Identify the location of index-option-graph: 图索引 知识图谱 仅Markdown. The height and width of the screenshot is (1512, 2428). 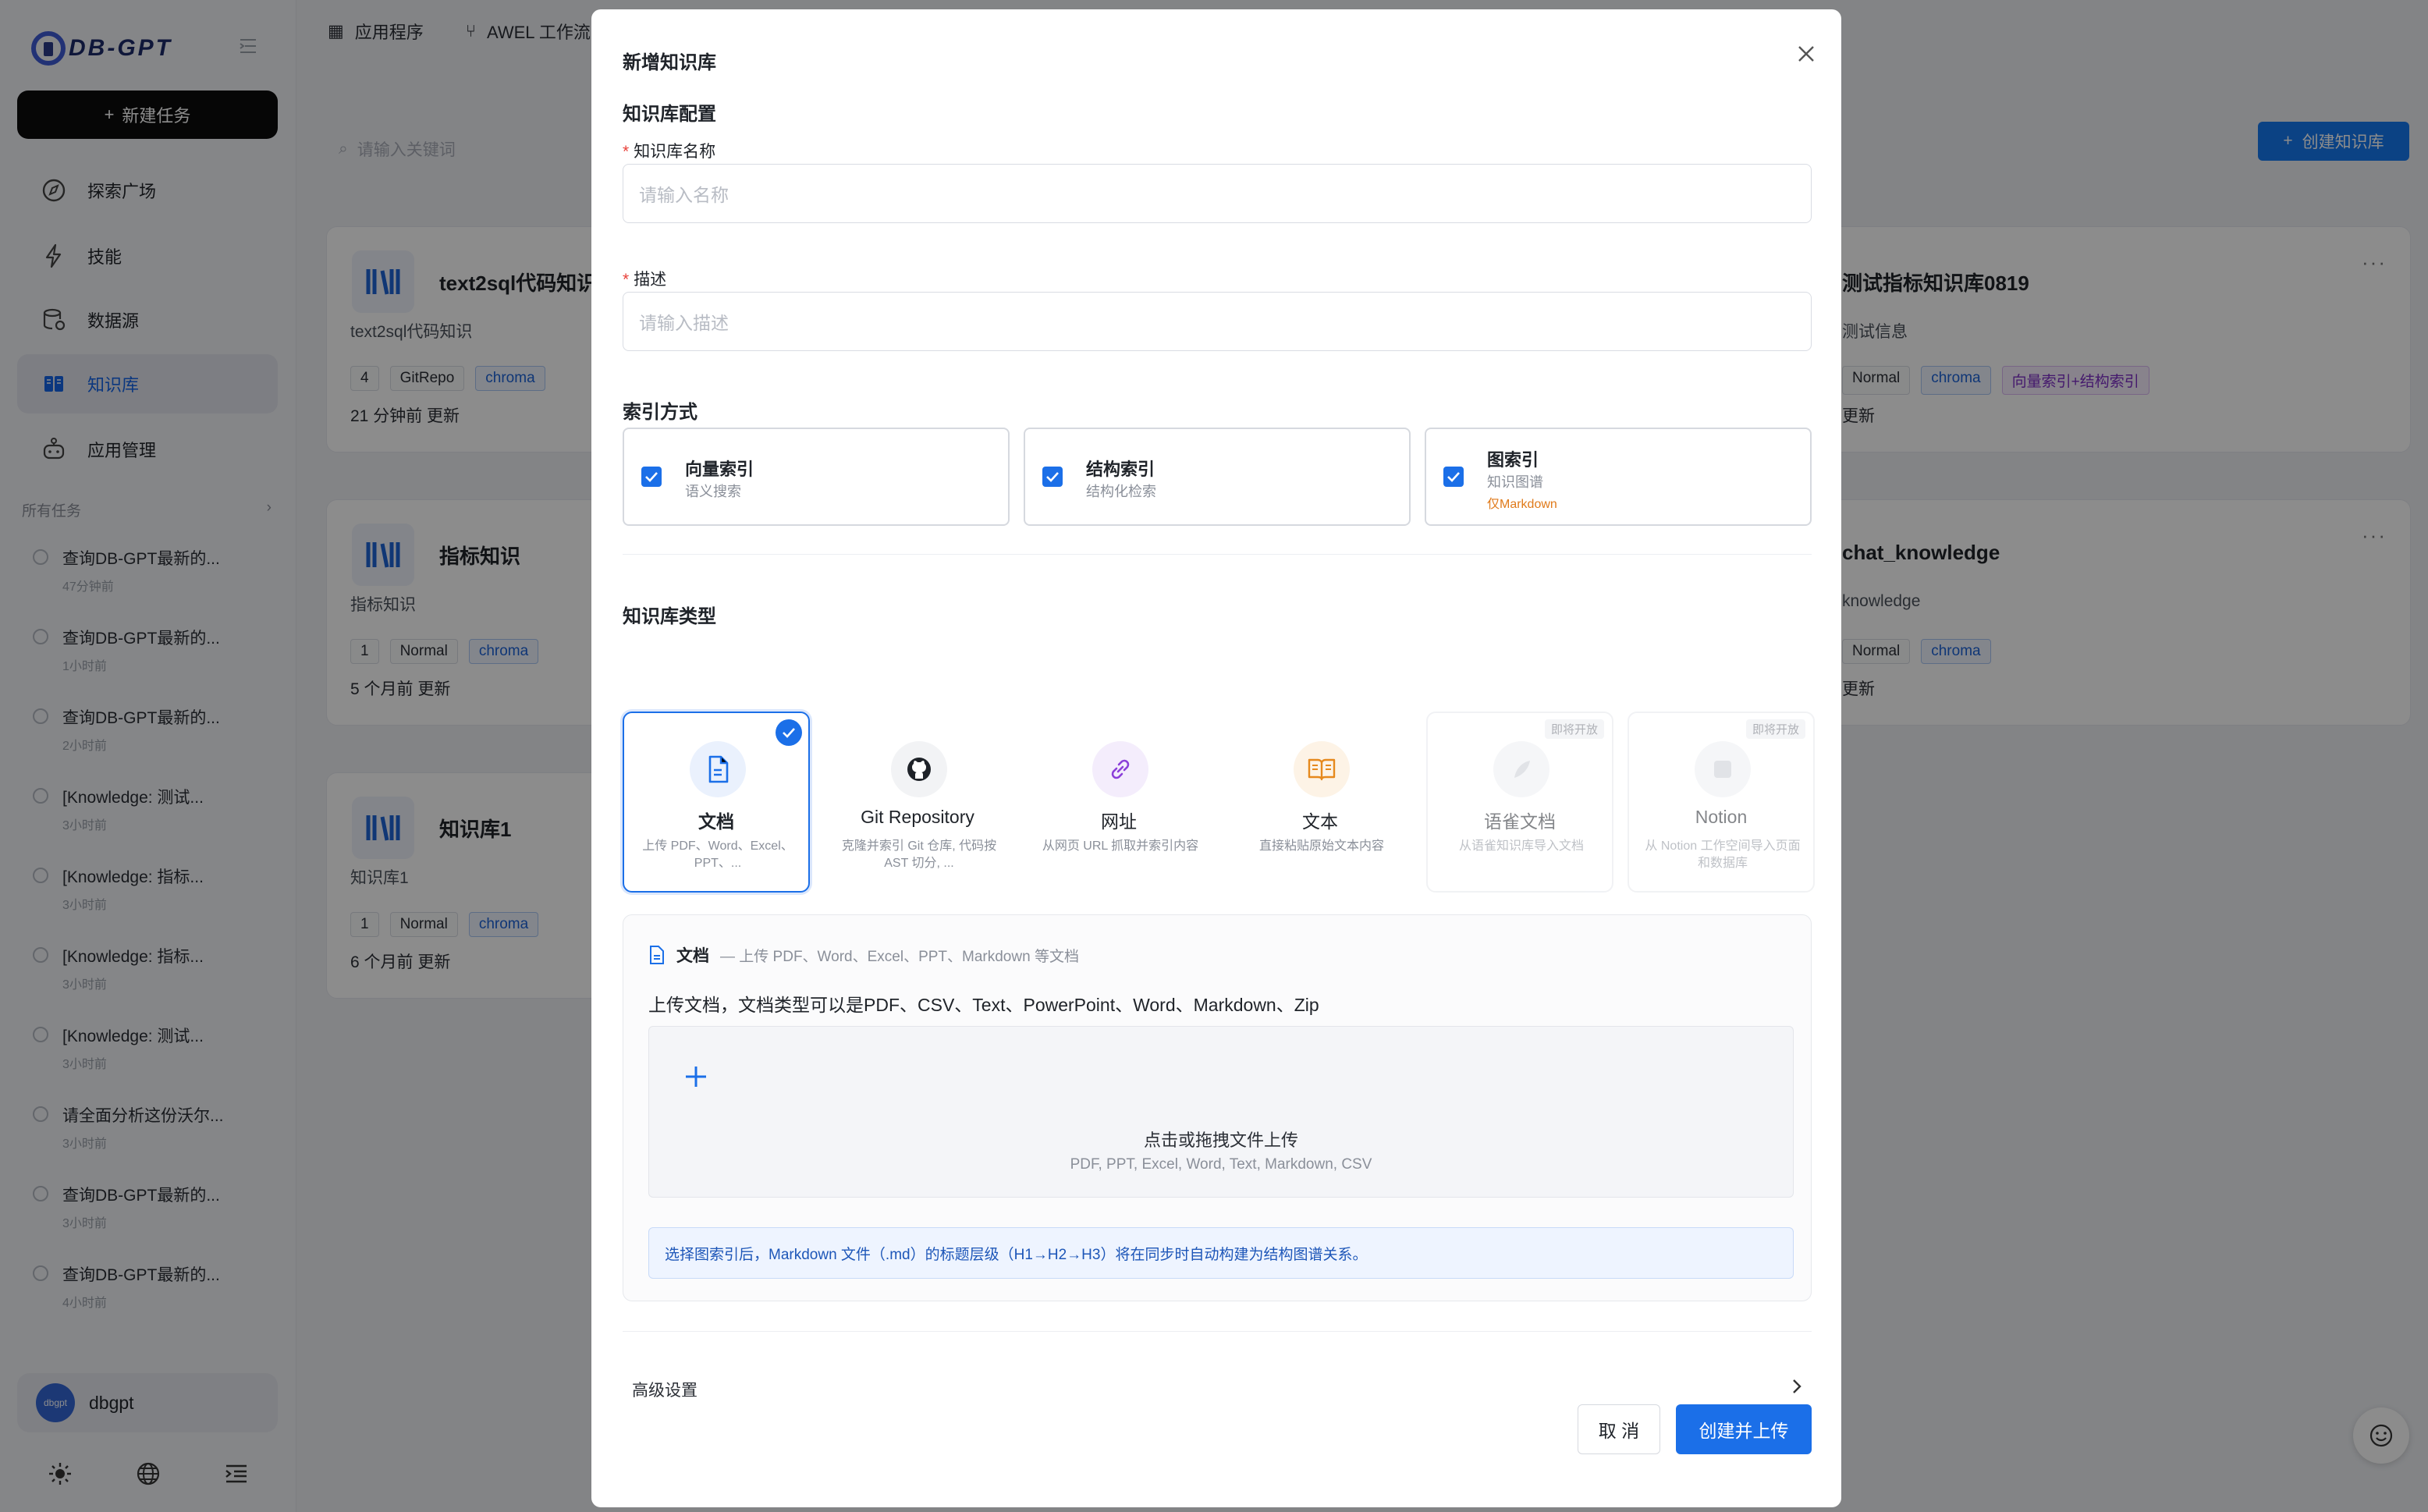
(1618, 477).